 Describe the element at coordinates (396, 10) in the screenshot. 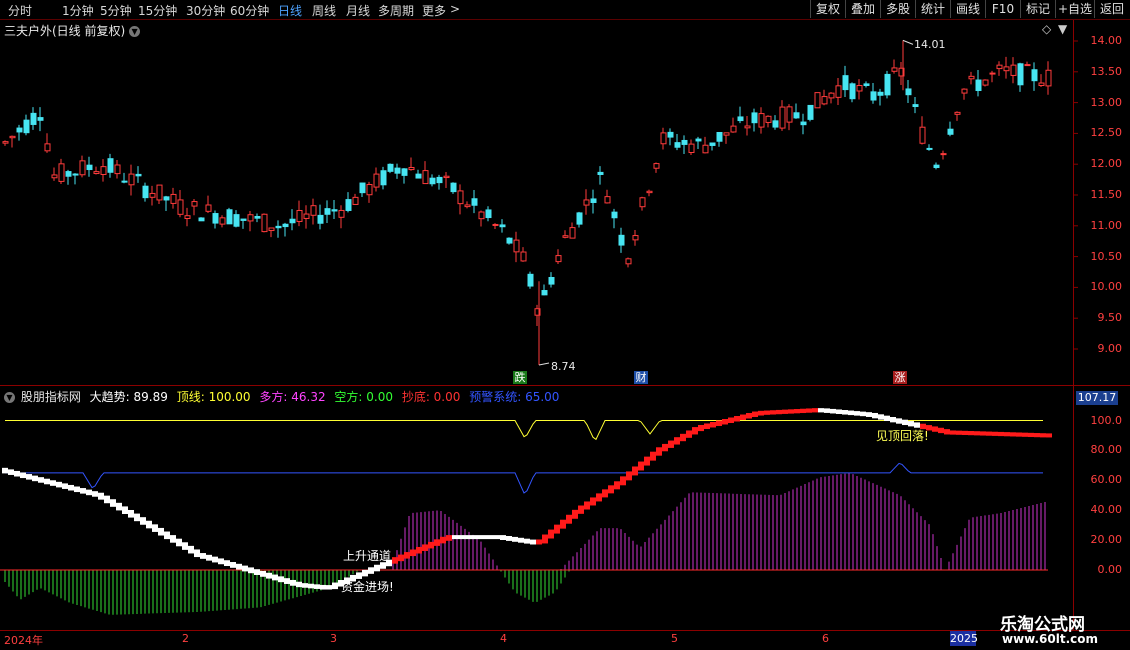

I see `period-tab-multi: 多周期` at that location.